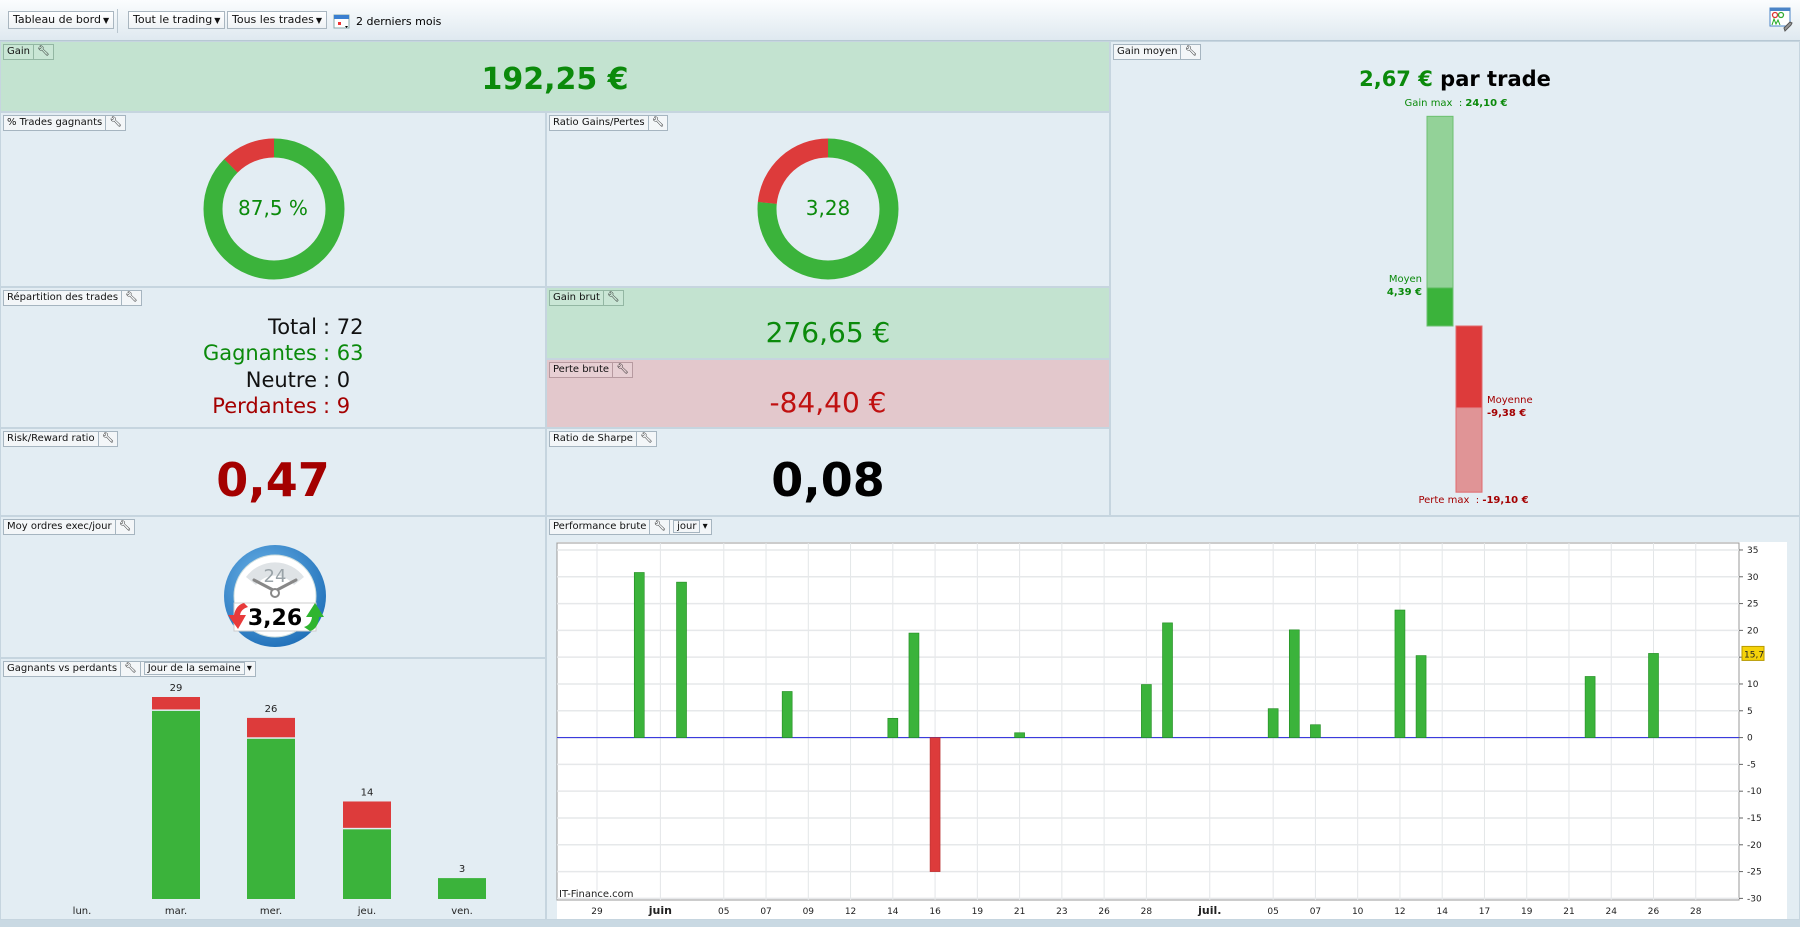 The height and width of the screenshot is (927, 1800). What do you see at coordinates (597, 912) in the screenshot?
I see `x-tick-label: 29` at bounding box center [597, 912].